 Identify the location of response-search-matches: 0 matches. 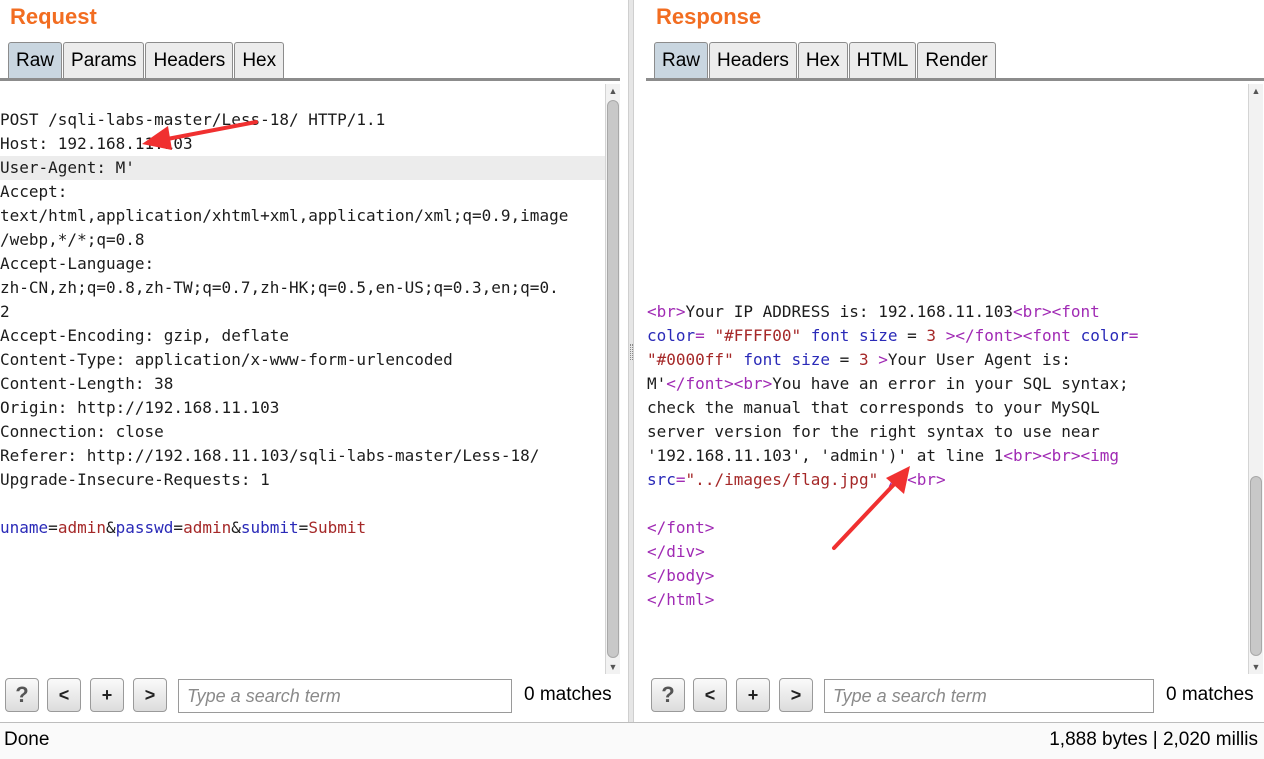
(1210, 694).